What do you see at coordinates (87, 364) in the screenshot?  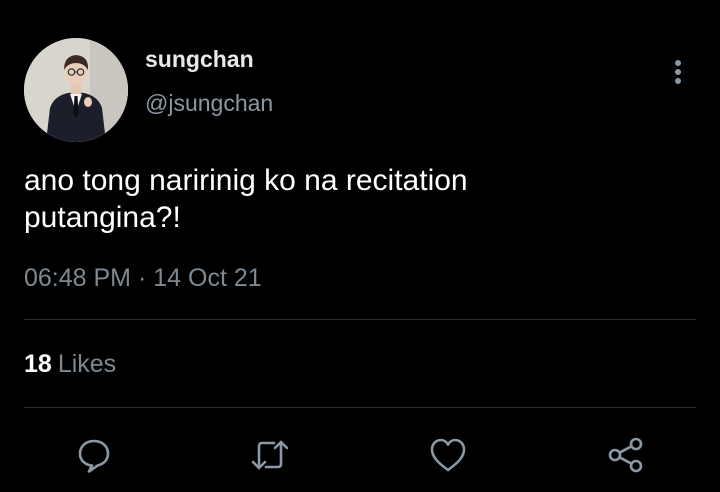 I see `likes-label: Likes` at bounding box center [87, 364].